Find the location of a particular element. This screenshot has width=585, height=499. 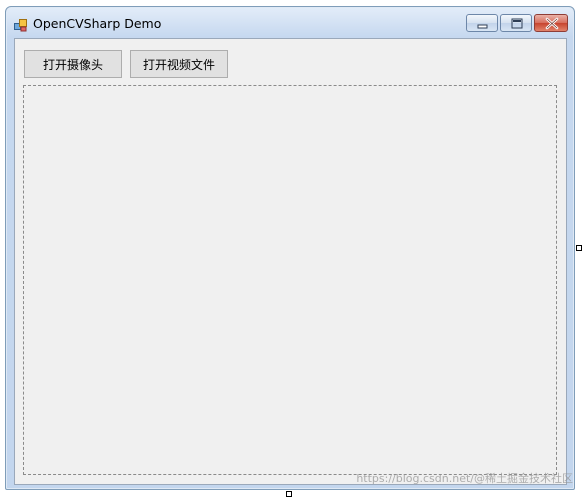

window-title: OpenCVSharp Demo is located at coordinates (97, 23).